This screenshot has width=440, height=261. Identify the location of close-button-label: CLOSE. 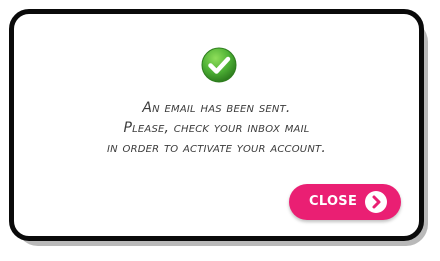
(333, 201).